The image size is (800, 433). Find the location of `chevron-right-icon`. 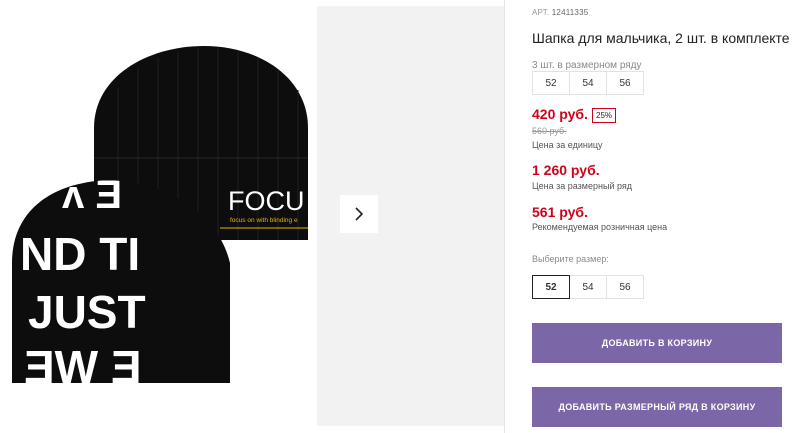

chevron-right-icon is located at coordinates (359, 214).